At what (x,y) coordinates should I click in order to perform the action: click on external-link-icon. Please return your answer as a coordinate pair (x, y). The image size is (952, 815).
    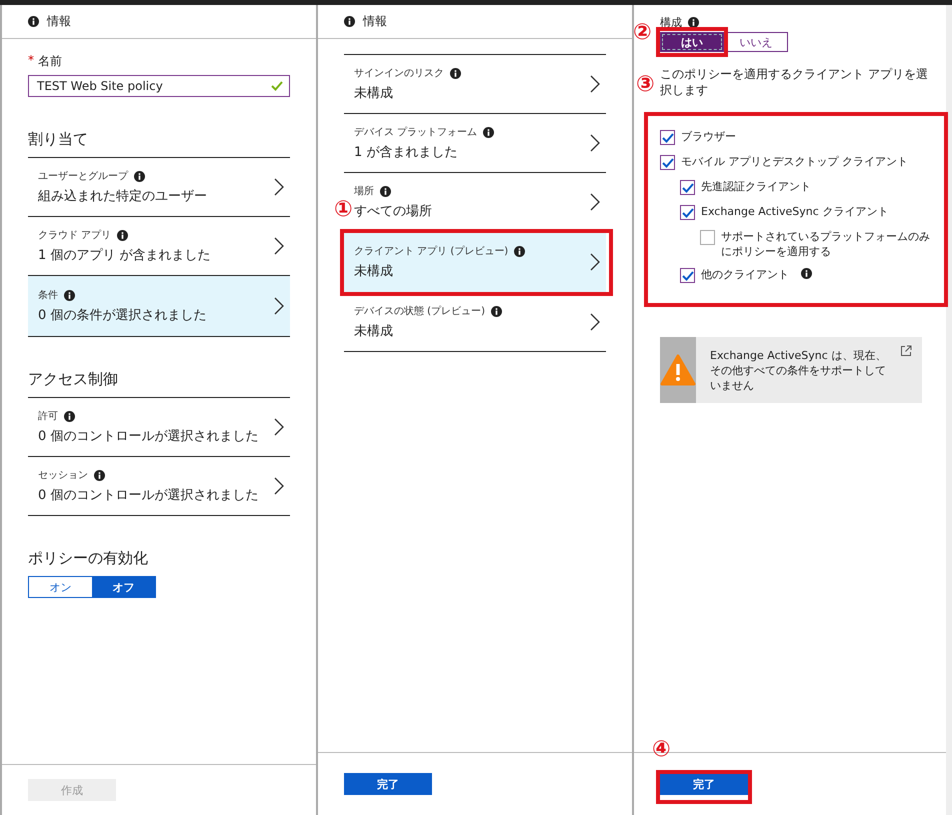
    Looking at the image, I should click on (906, 351).